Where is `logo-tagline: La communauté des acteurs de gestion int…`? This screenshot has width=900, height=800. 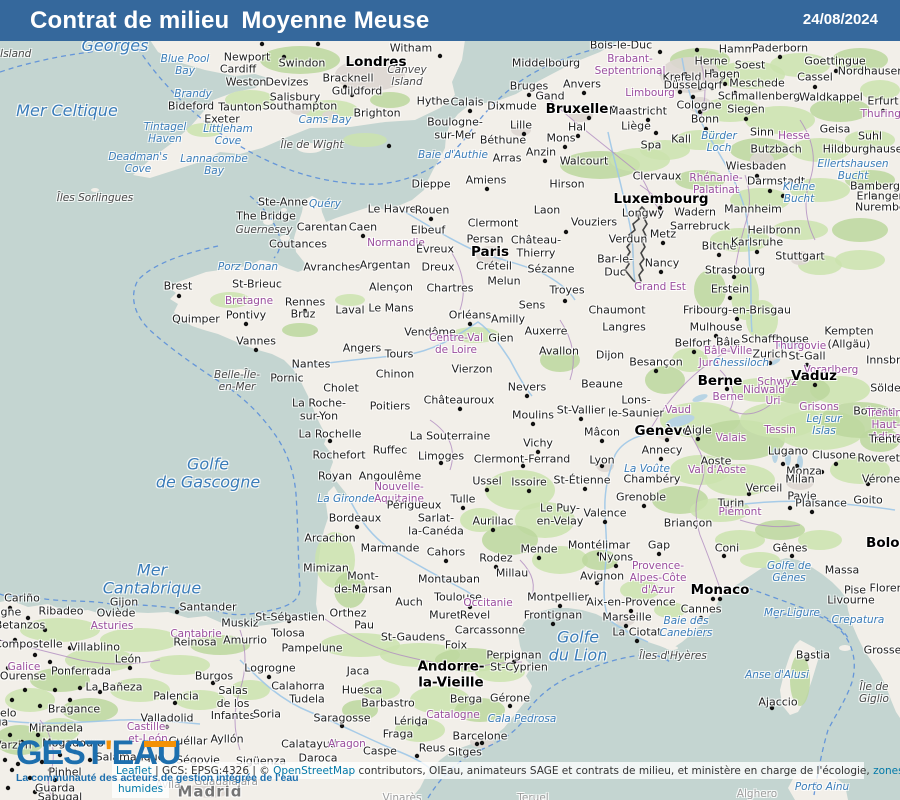 logo-tagline: La communauté des acteurs de gestion int… is located at coordinates (157, 778).